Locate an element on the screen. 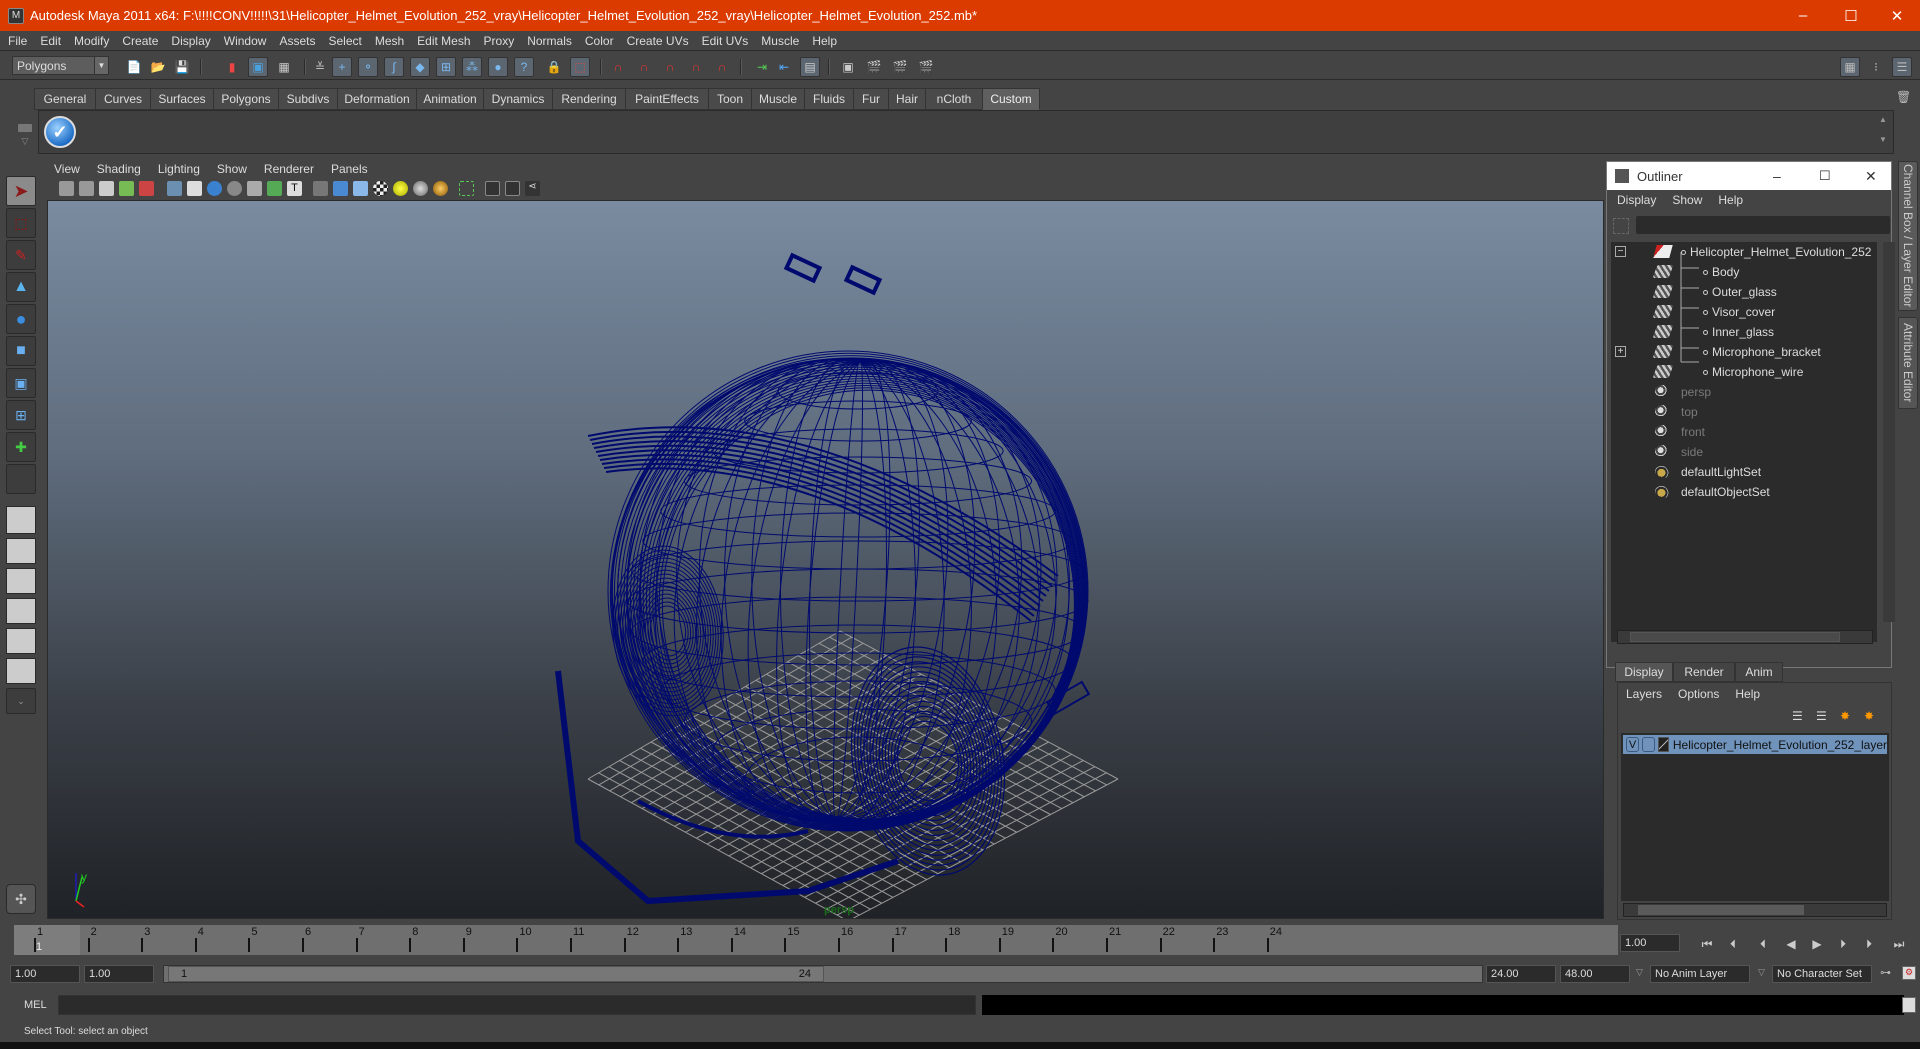 The width and height of the screenshot is (1920, 1049). xray-joints-icon is located at coordinates (512, 188).